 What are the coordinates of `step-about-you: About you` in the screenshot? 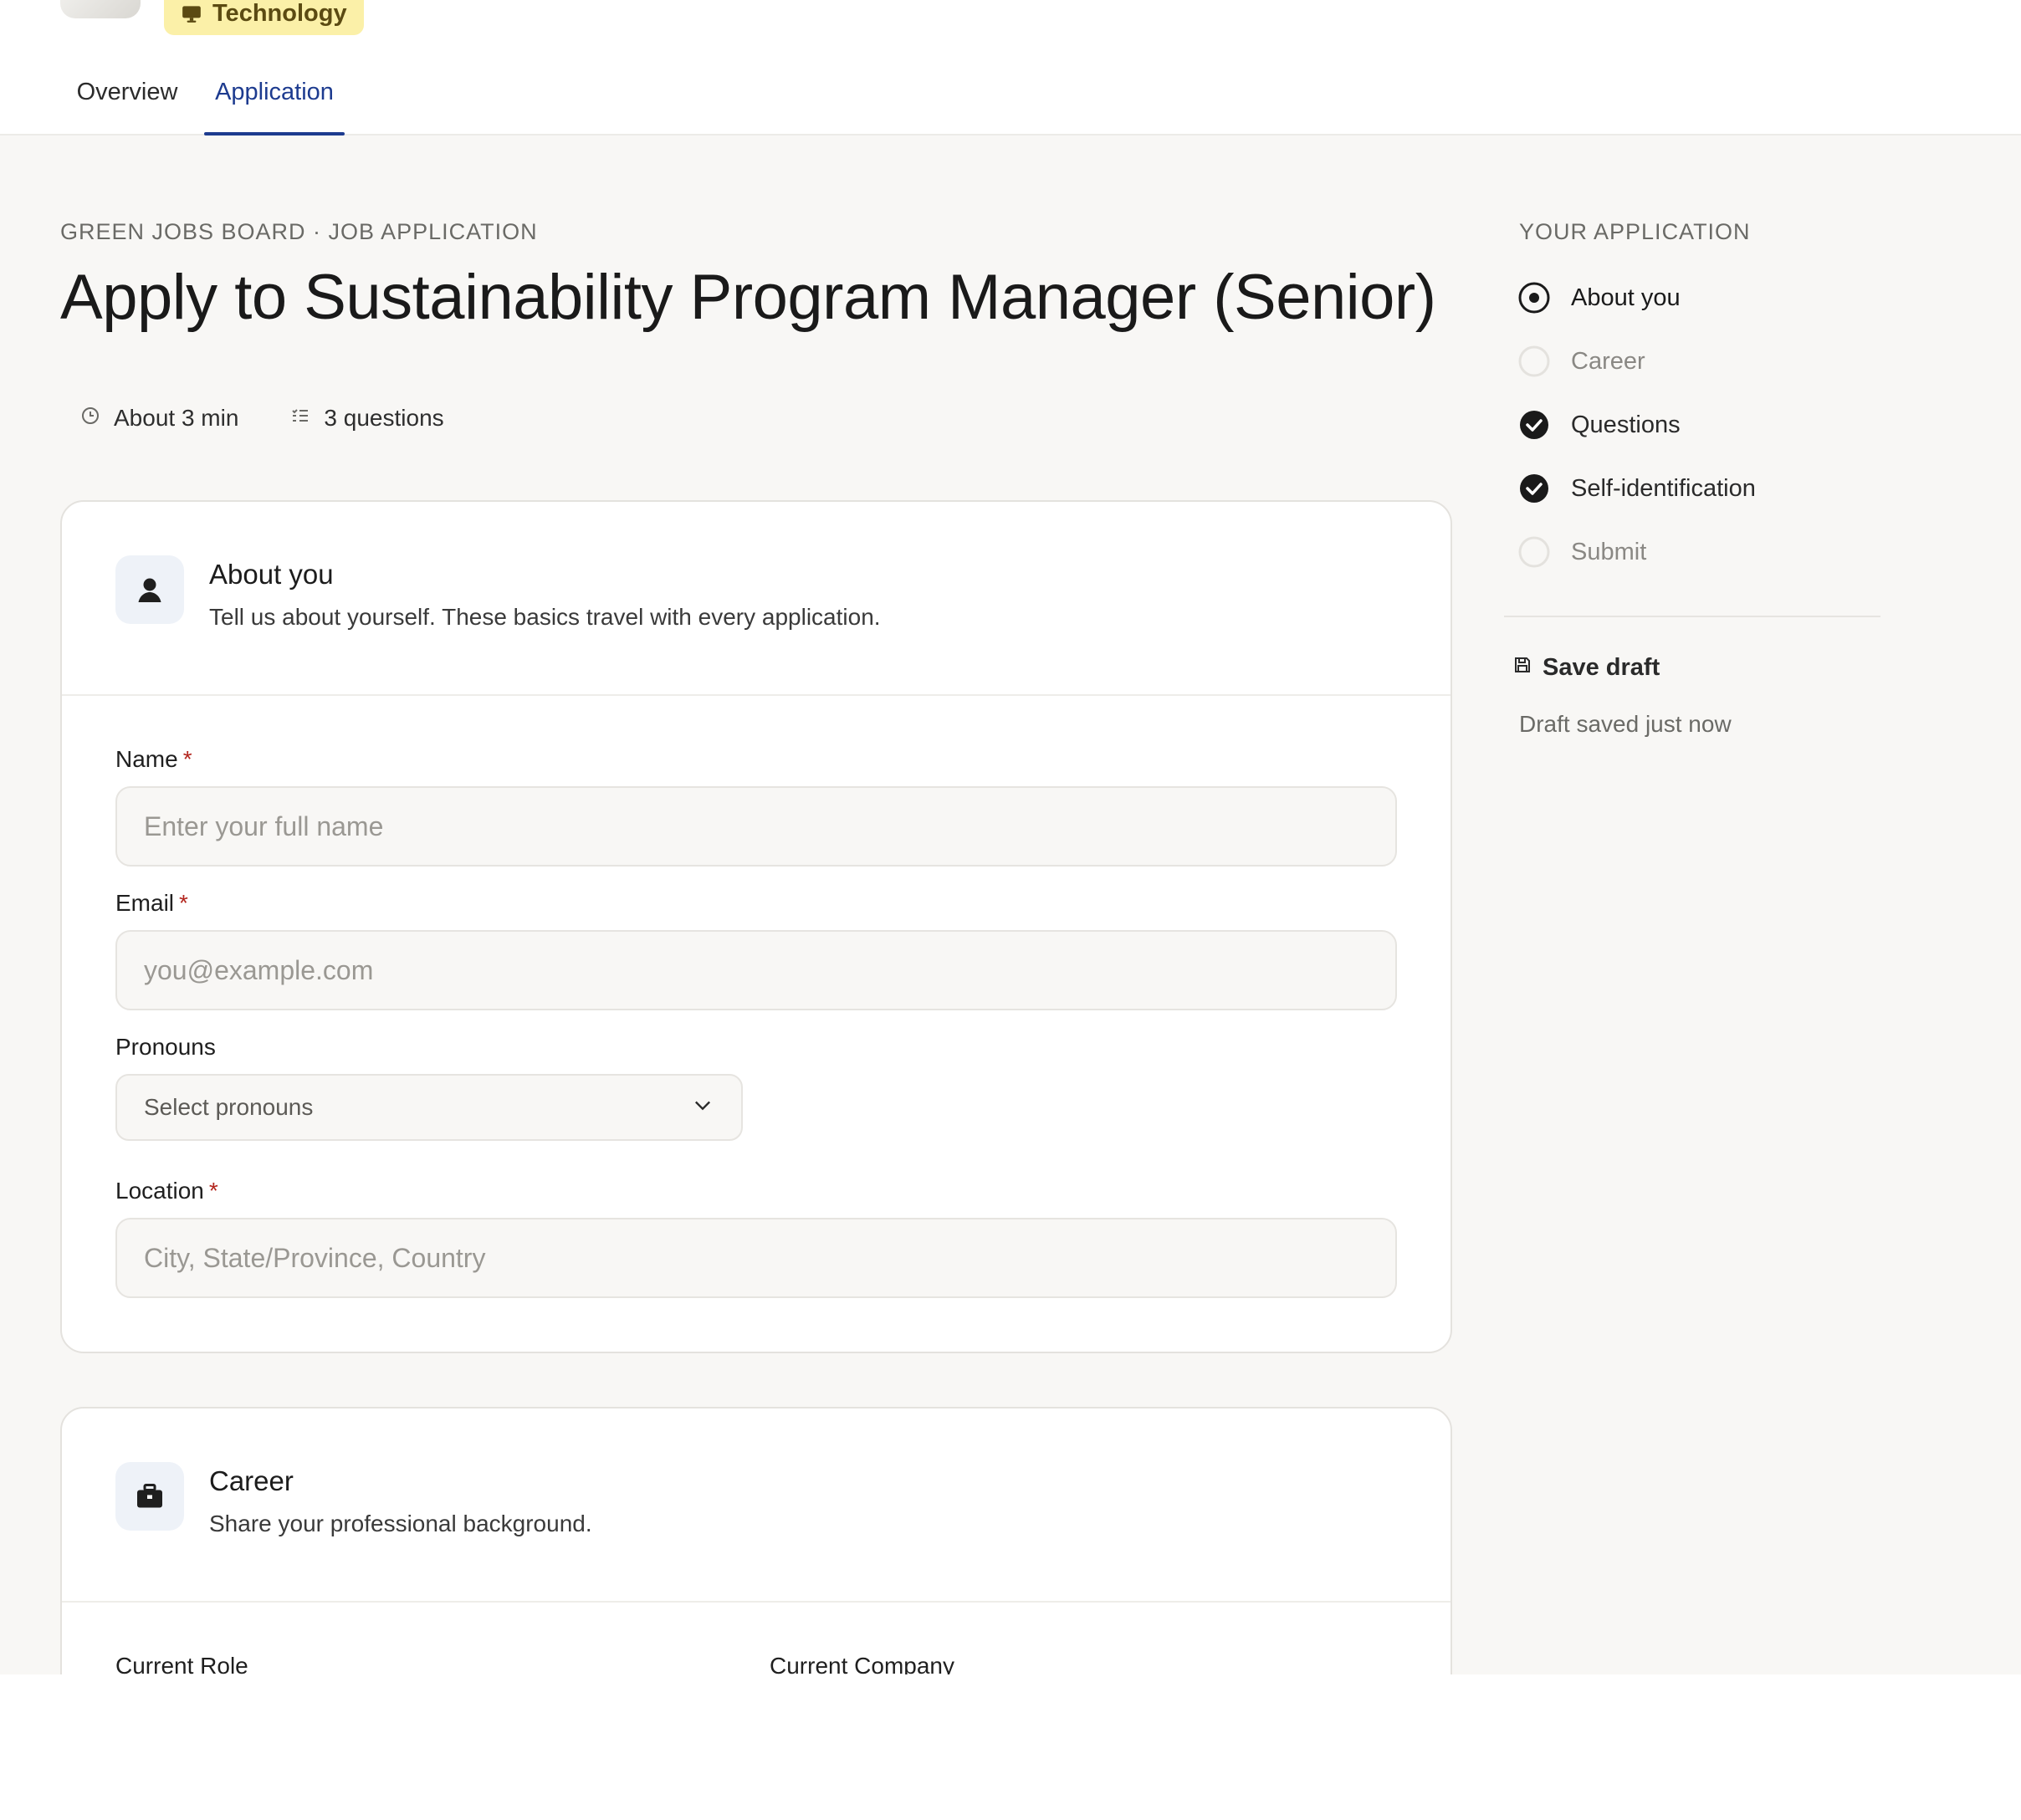 It's located at (1599, 298).